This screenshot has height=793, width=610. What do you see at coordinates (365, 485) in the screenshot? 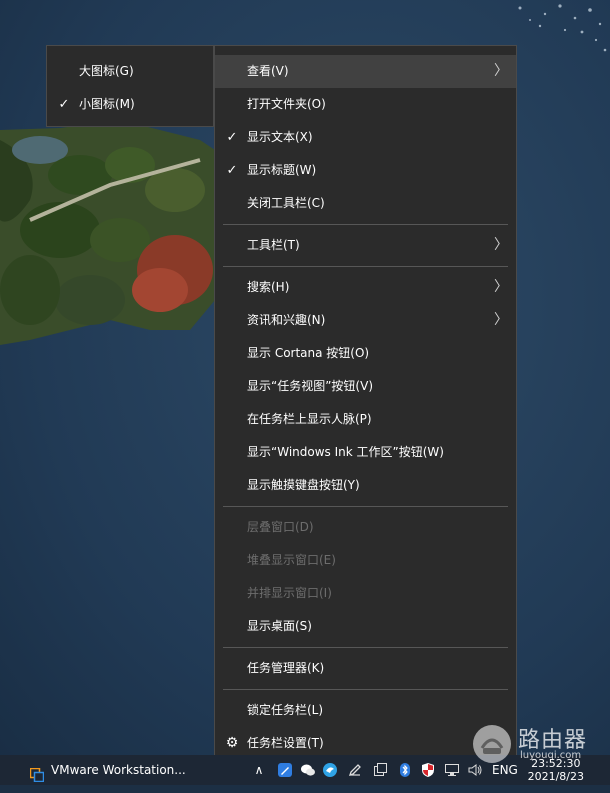
I see `menu-item-show-touch-keyboard: 显示触摸键盘按钮(Y)` at bounding box center [365, 485].